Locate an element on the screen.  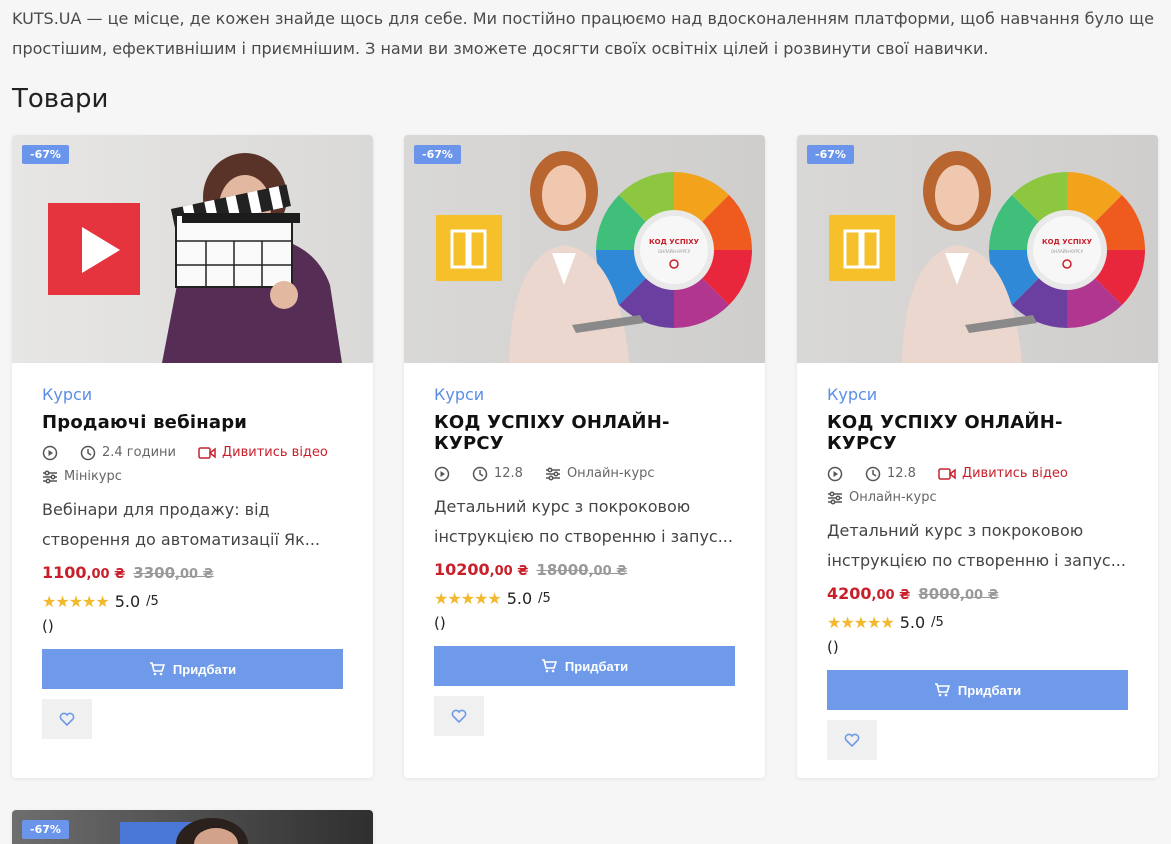
product-image-webinars: -67% is located at coordinates (192, 249).